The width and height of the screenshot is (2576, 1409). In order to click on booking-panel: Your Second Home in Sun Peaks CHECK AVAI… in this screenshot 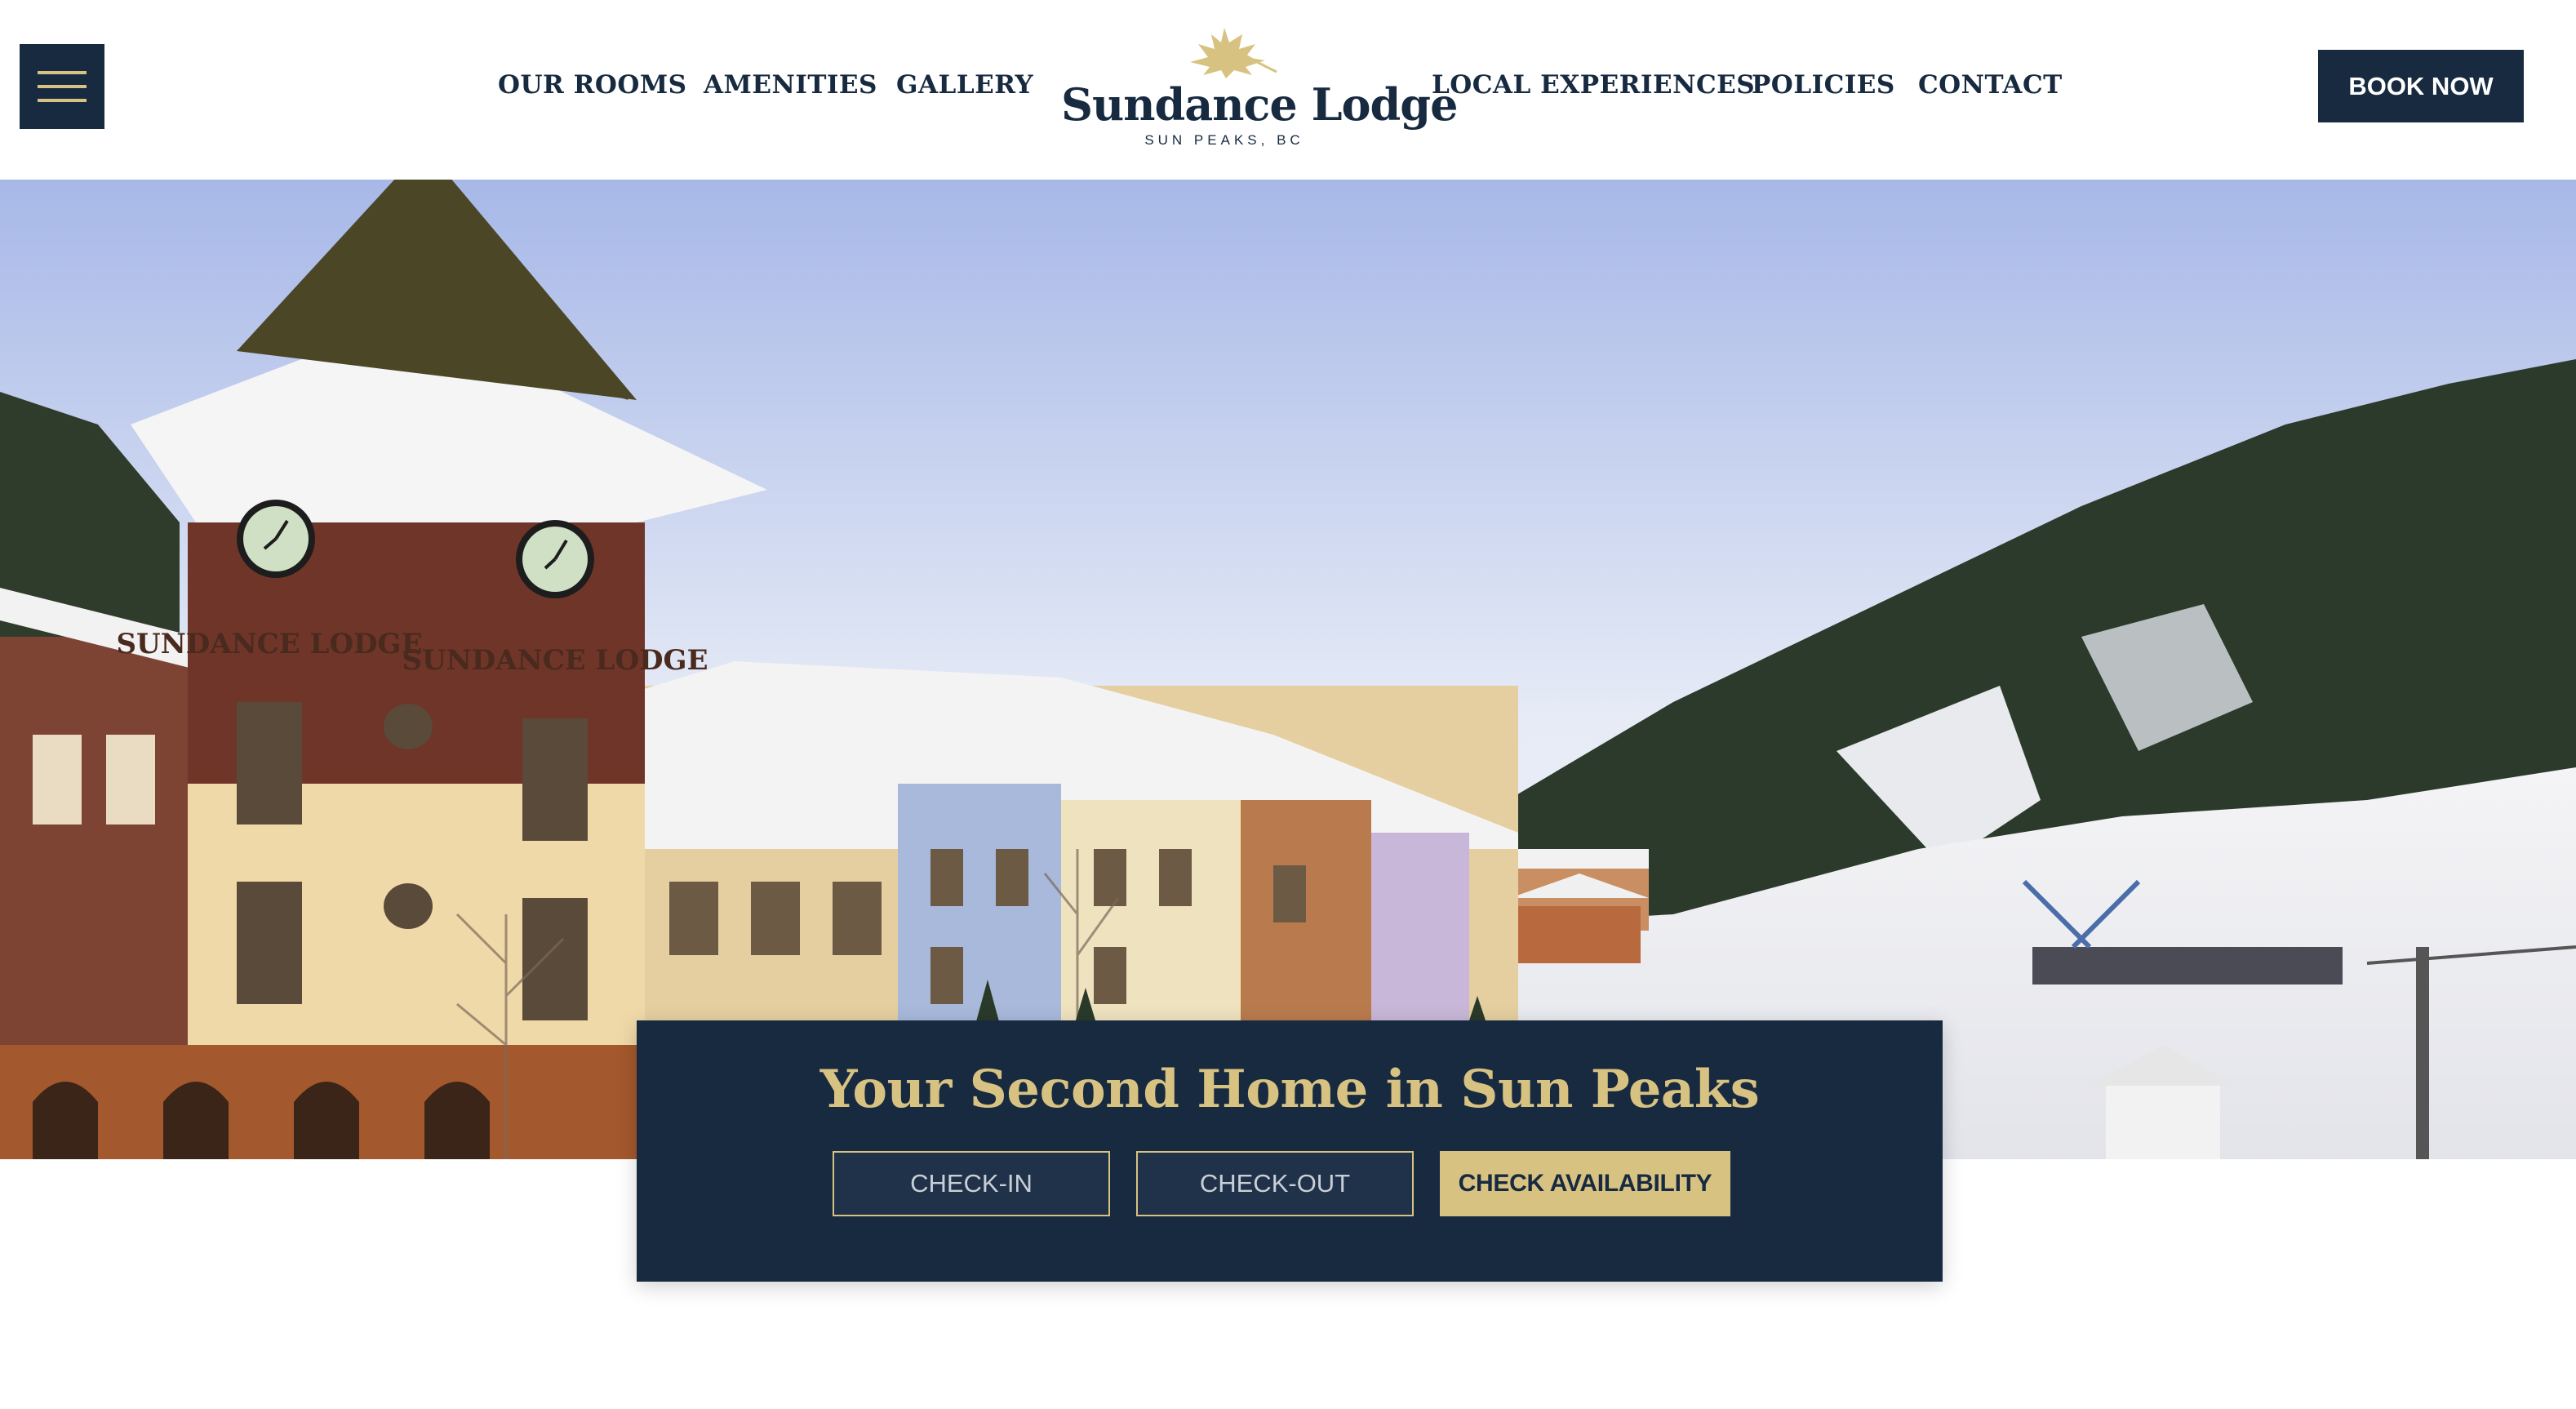, I will do `click(1290, 1151)`.